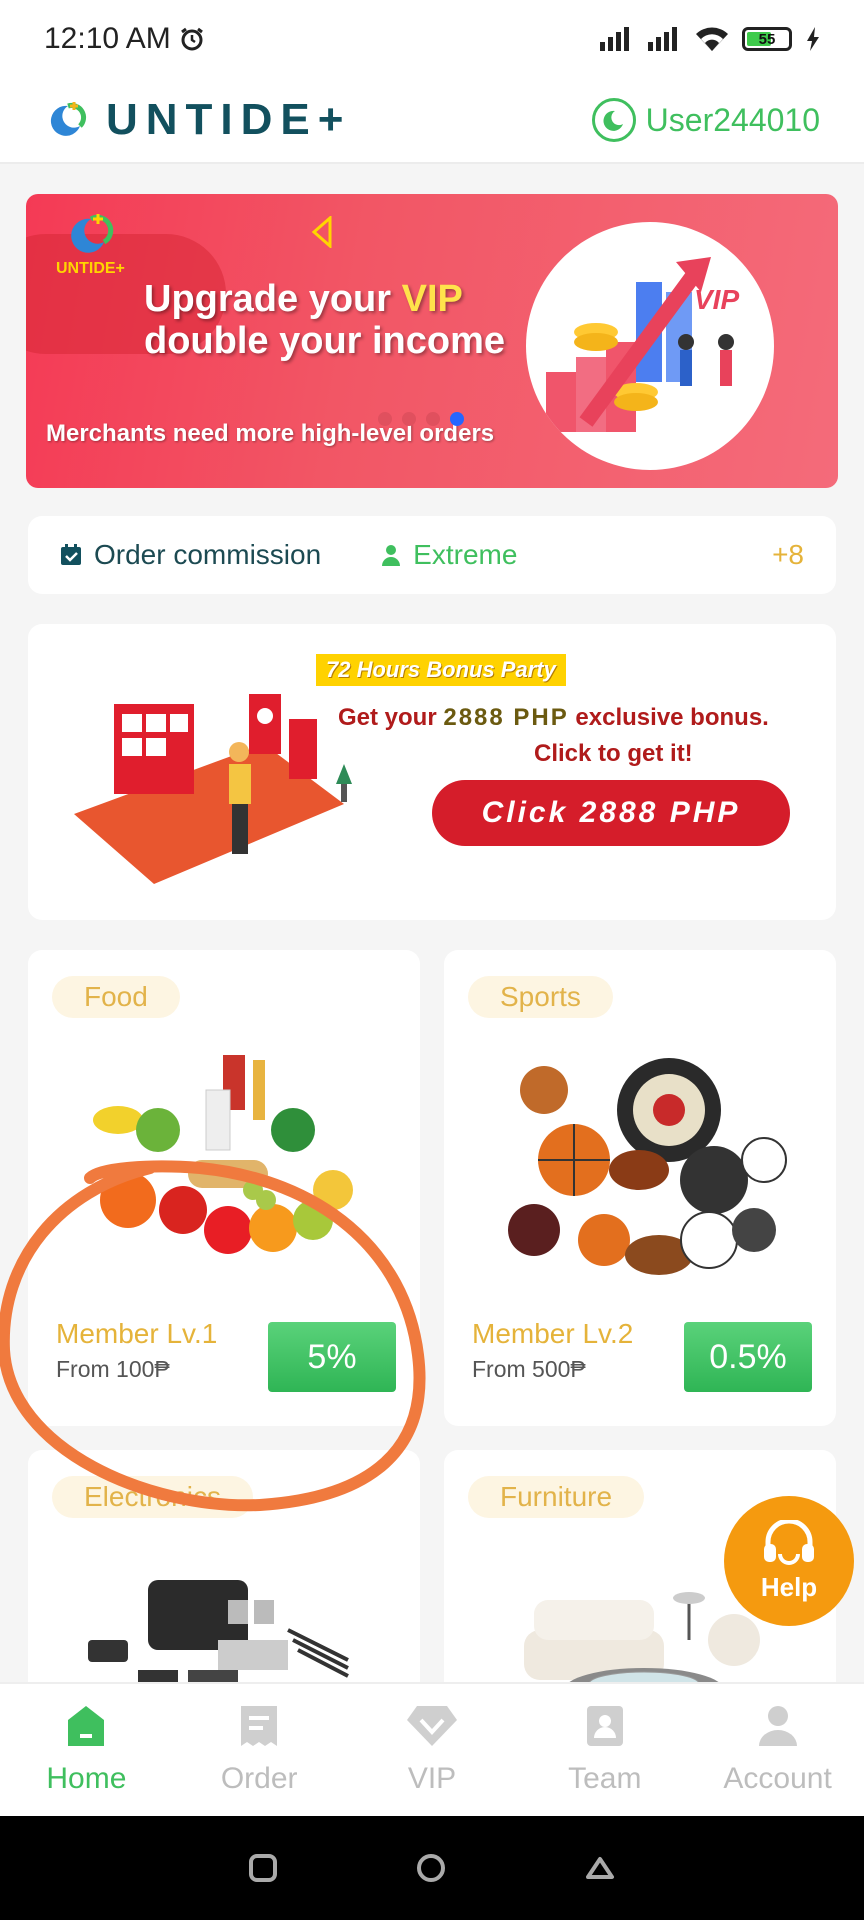 This screenshot has width=864, height=1920. I want to click on charging-icon, so click(813, 39).